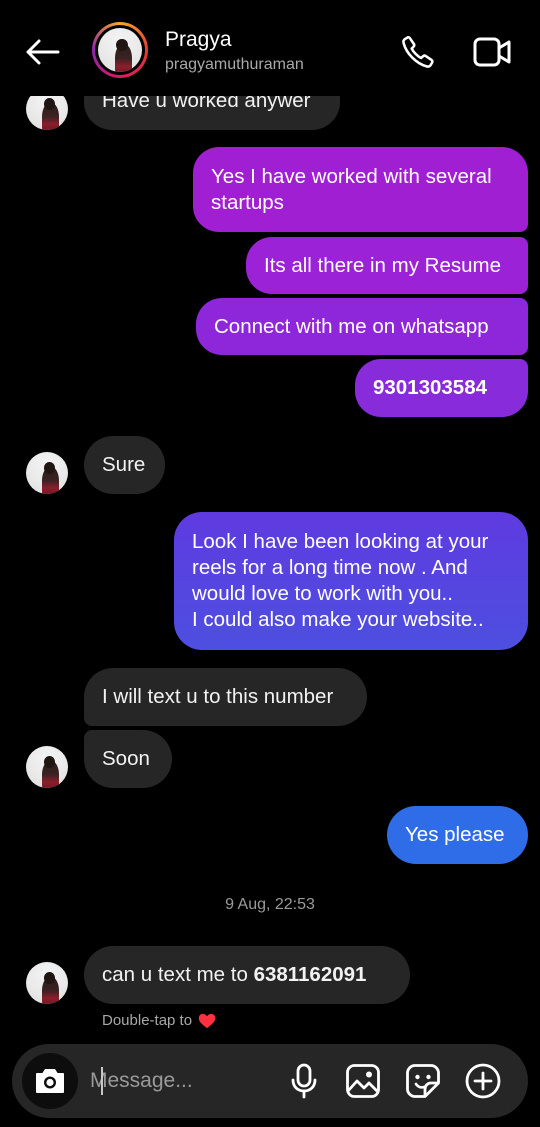 The image size is (540, 1127). I want to click on outgoing-message: Yes I have worked with several startups, so click(360, 189).